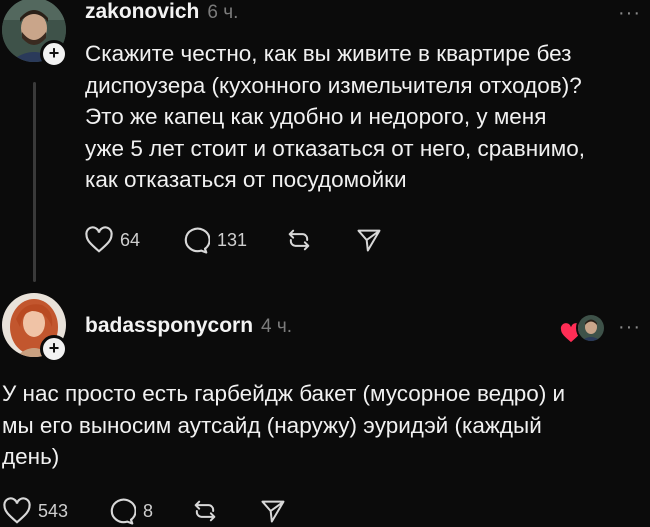  I want to click on repost-button, so click(299, 240).